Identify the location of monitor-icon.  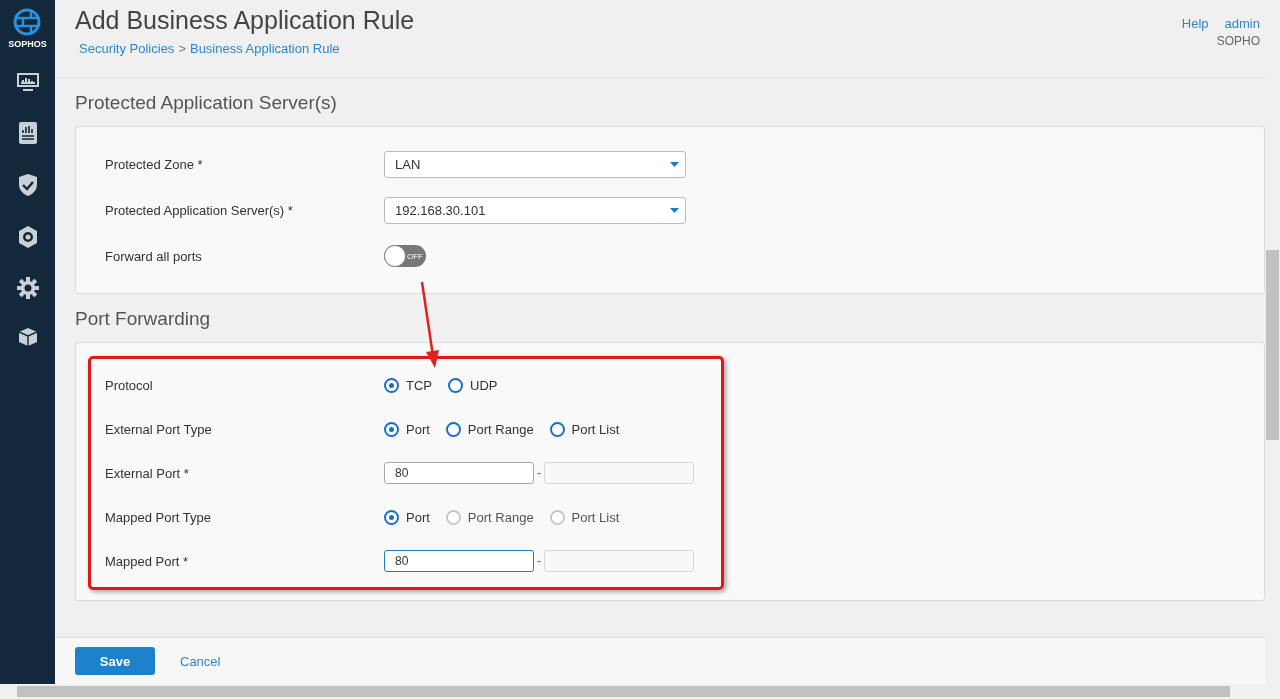
(27, 82).